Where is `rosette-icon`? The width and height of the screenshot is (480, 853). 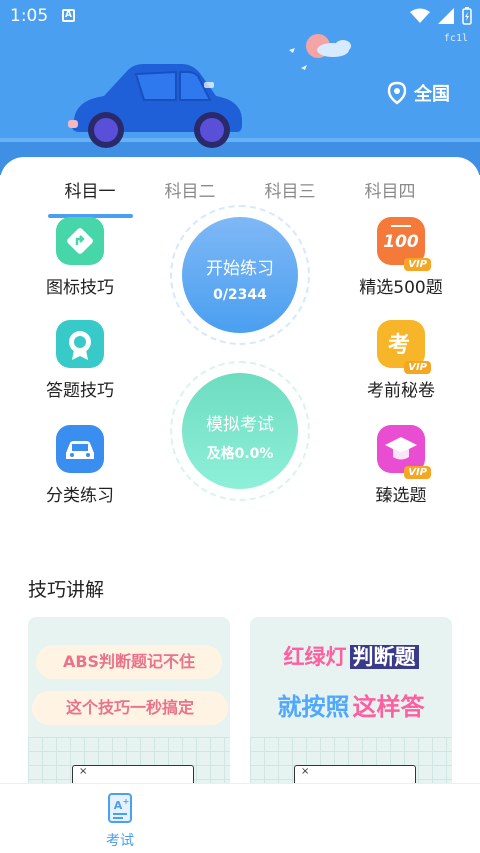
rosette-icon is located at coordinates (80, 344).